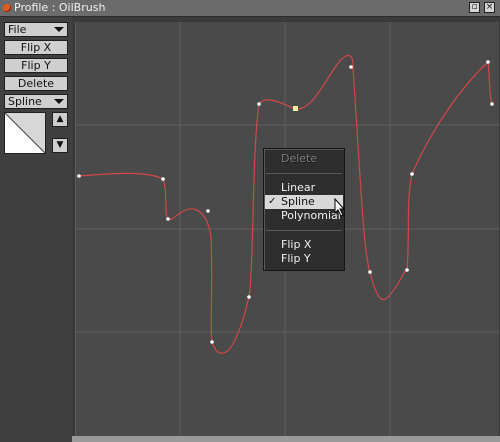  What do you see at coordinates (474, 7) in the screenshot?
I see `restore-icon: ▫` at bounding box center [474, 7].